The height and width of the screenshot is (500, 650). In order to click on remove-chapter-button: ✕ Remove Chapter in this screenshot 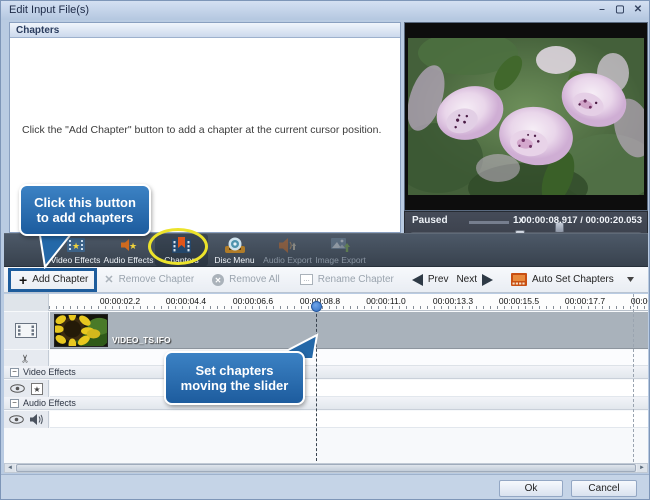, I will do `click(149, 280)`.